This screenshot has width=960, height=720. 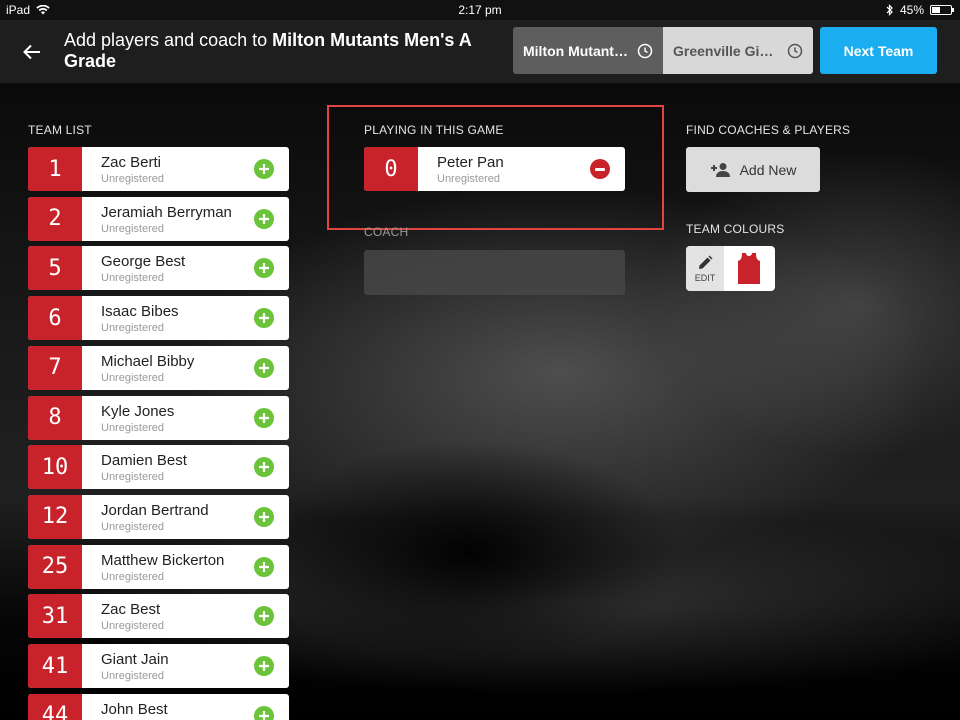 I want to click on next-team-button: Next Team, so click(x=878, y=50).